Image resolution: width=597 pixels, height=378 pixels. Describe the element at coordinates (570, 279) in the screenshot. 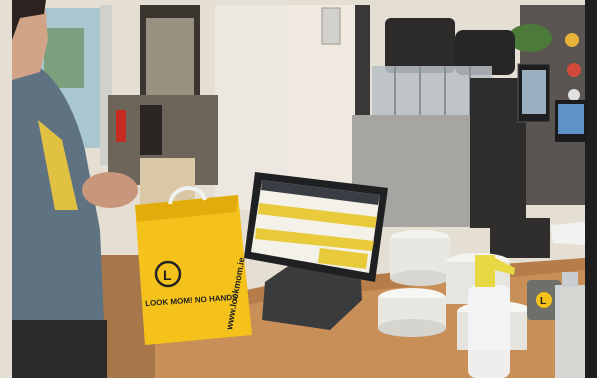

I see `water-bottle-cap` at that location.